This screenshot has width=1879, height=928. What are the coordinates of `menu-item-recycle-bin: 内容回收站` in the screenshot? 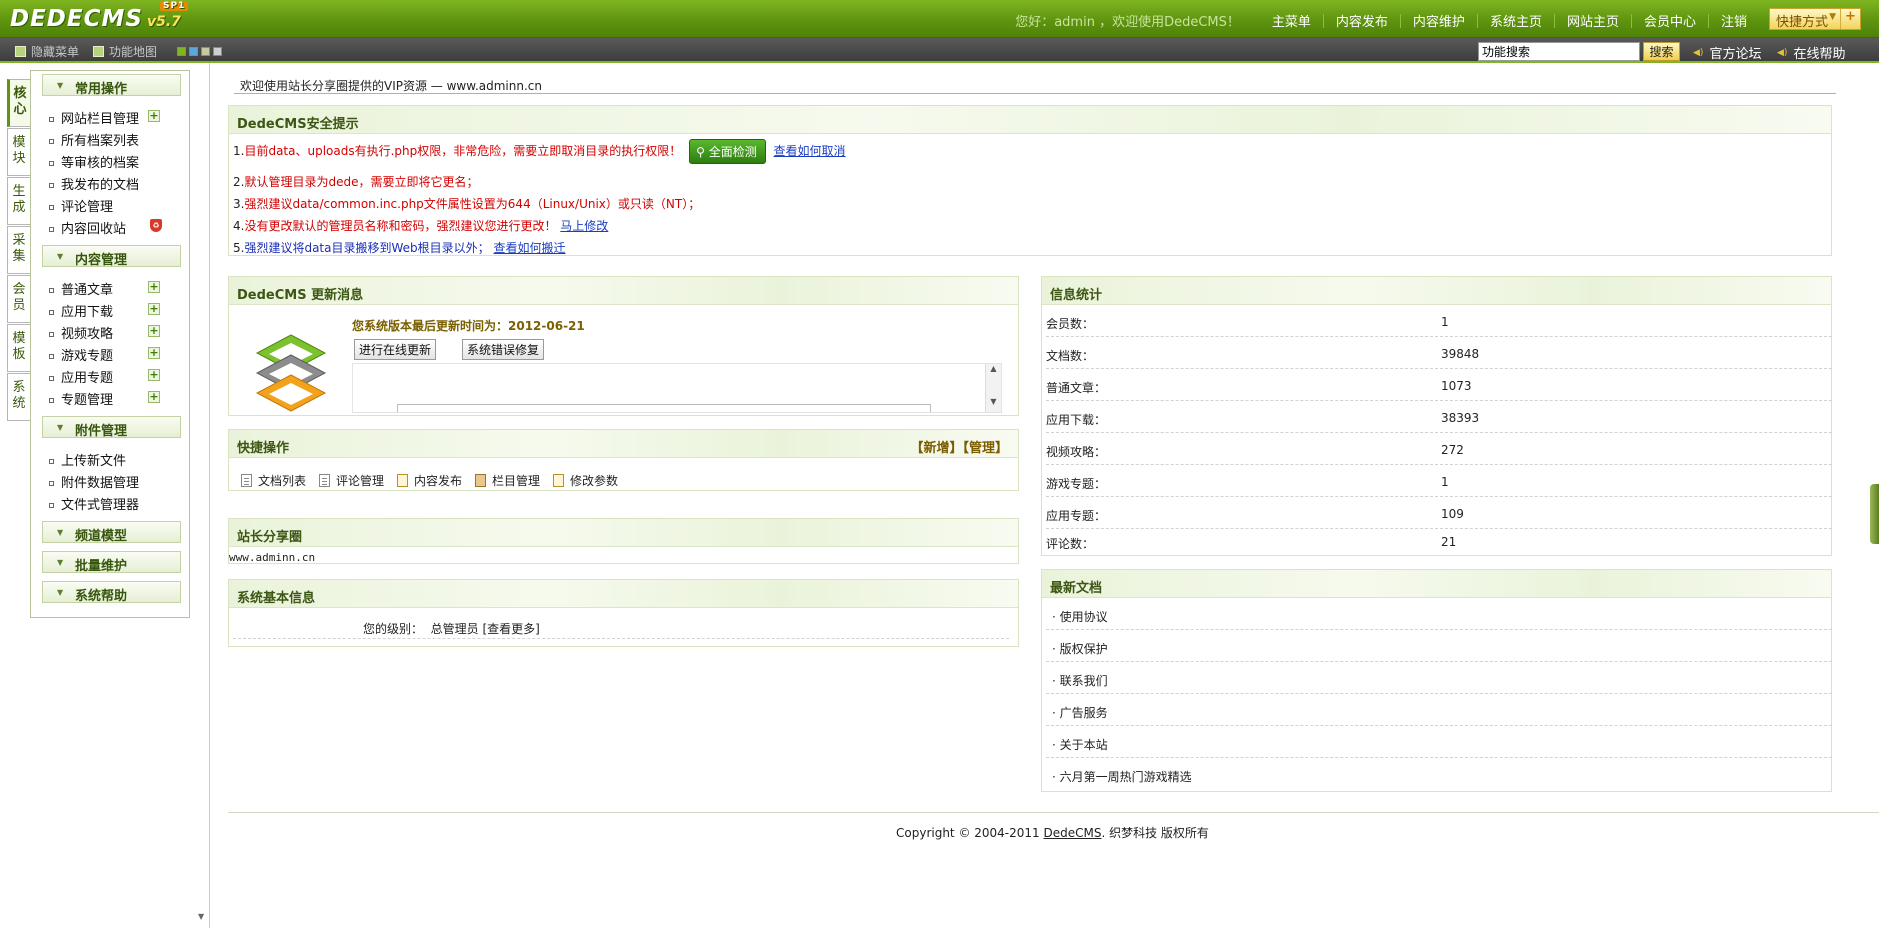 It's located at (87, 227).